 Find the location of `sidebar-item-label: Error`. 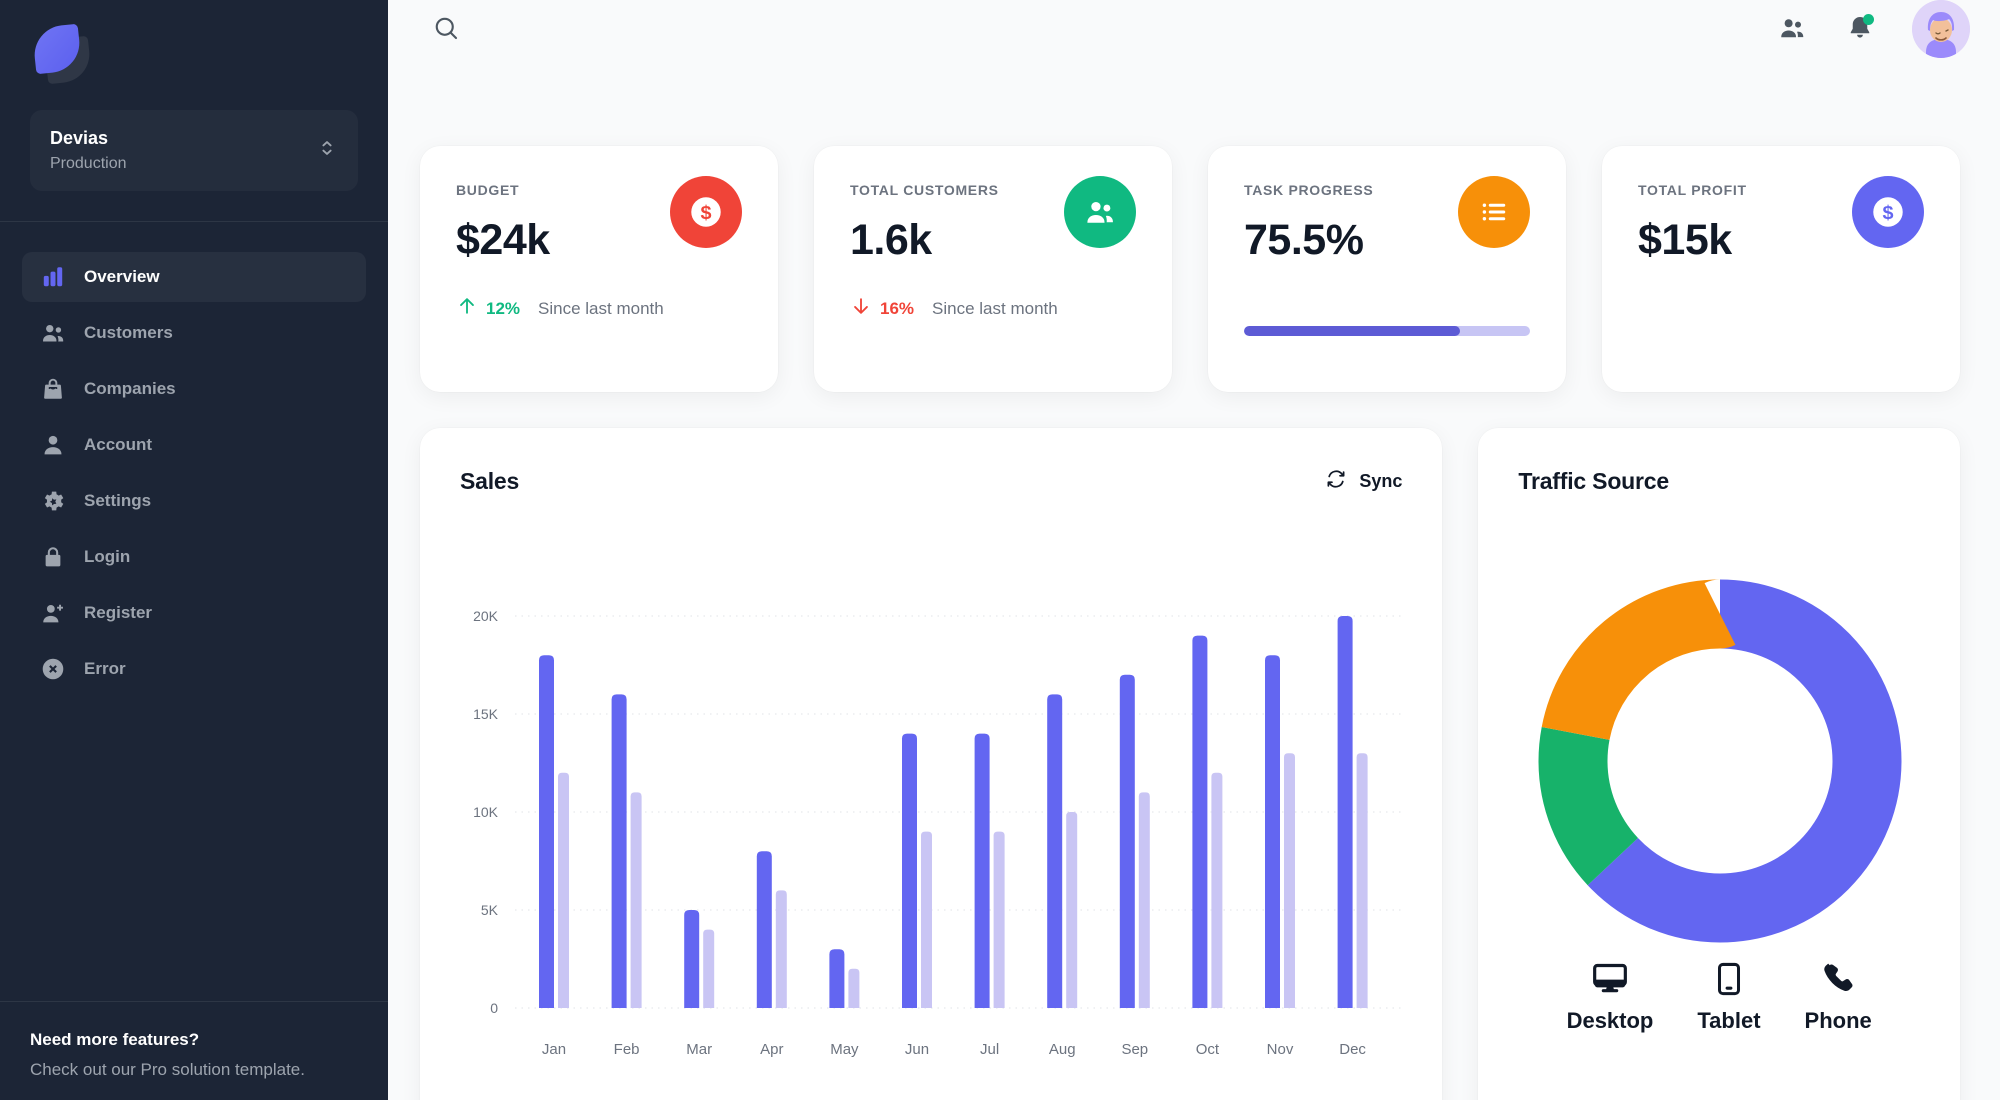

sidebar-item-label: Error is located at coordinates (105, 668).